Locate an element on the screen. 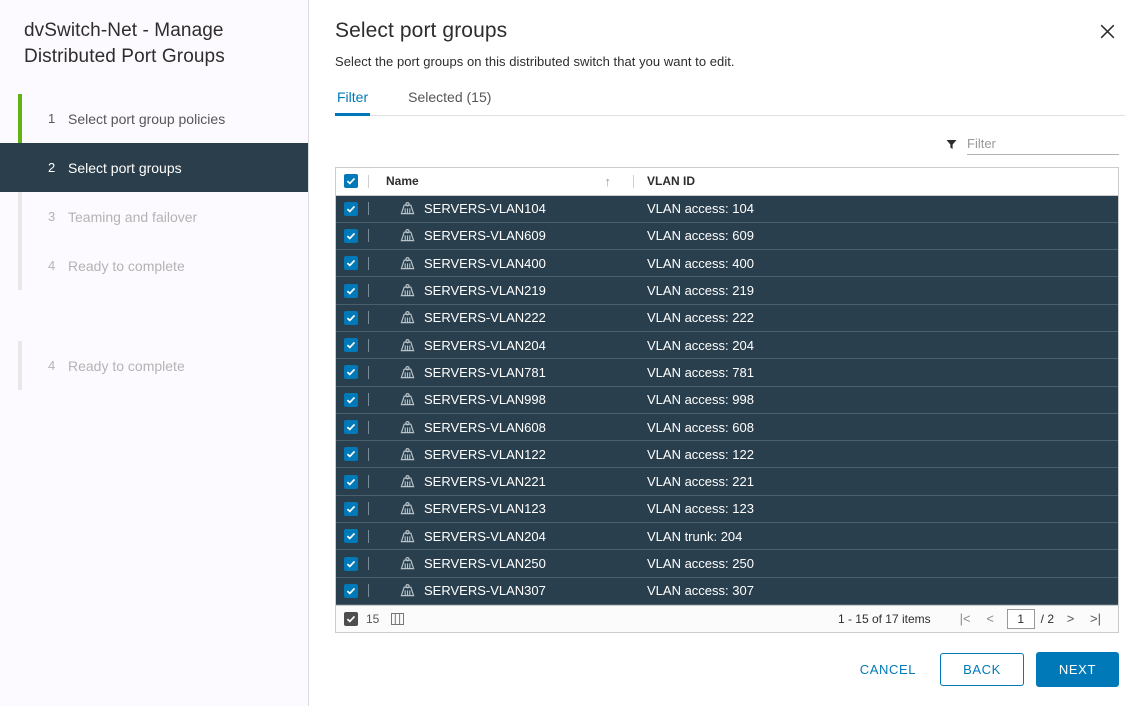 Image resolution: width=1135 pixels, height=706 pixels. tab-selected: Selected (15) is located at coordinates (449, 100).